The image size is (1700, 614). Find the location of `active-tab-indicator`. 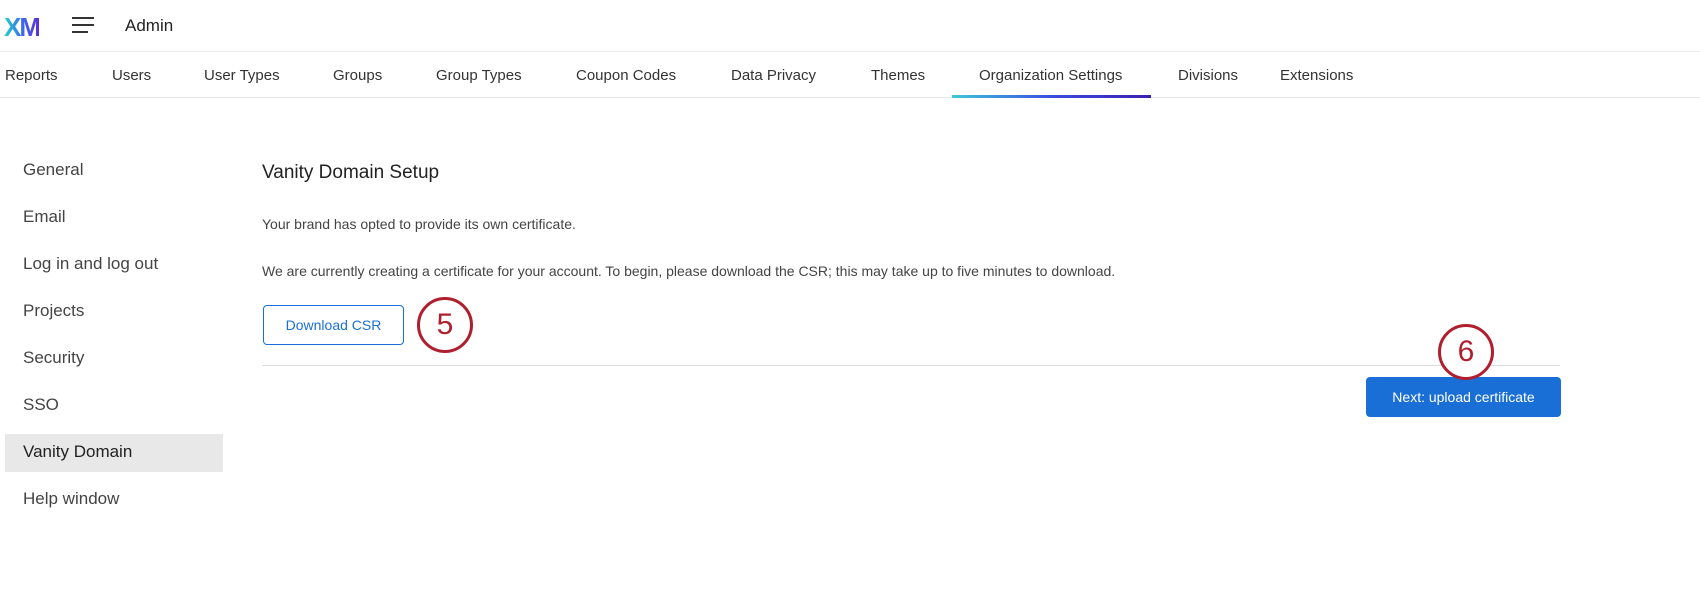

active-tab-indicator is located at coordinates (1051, 96).